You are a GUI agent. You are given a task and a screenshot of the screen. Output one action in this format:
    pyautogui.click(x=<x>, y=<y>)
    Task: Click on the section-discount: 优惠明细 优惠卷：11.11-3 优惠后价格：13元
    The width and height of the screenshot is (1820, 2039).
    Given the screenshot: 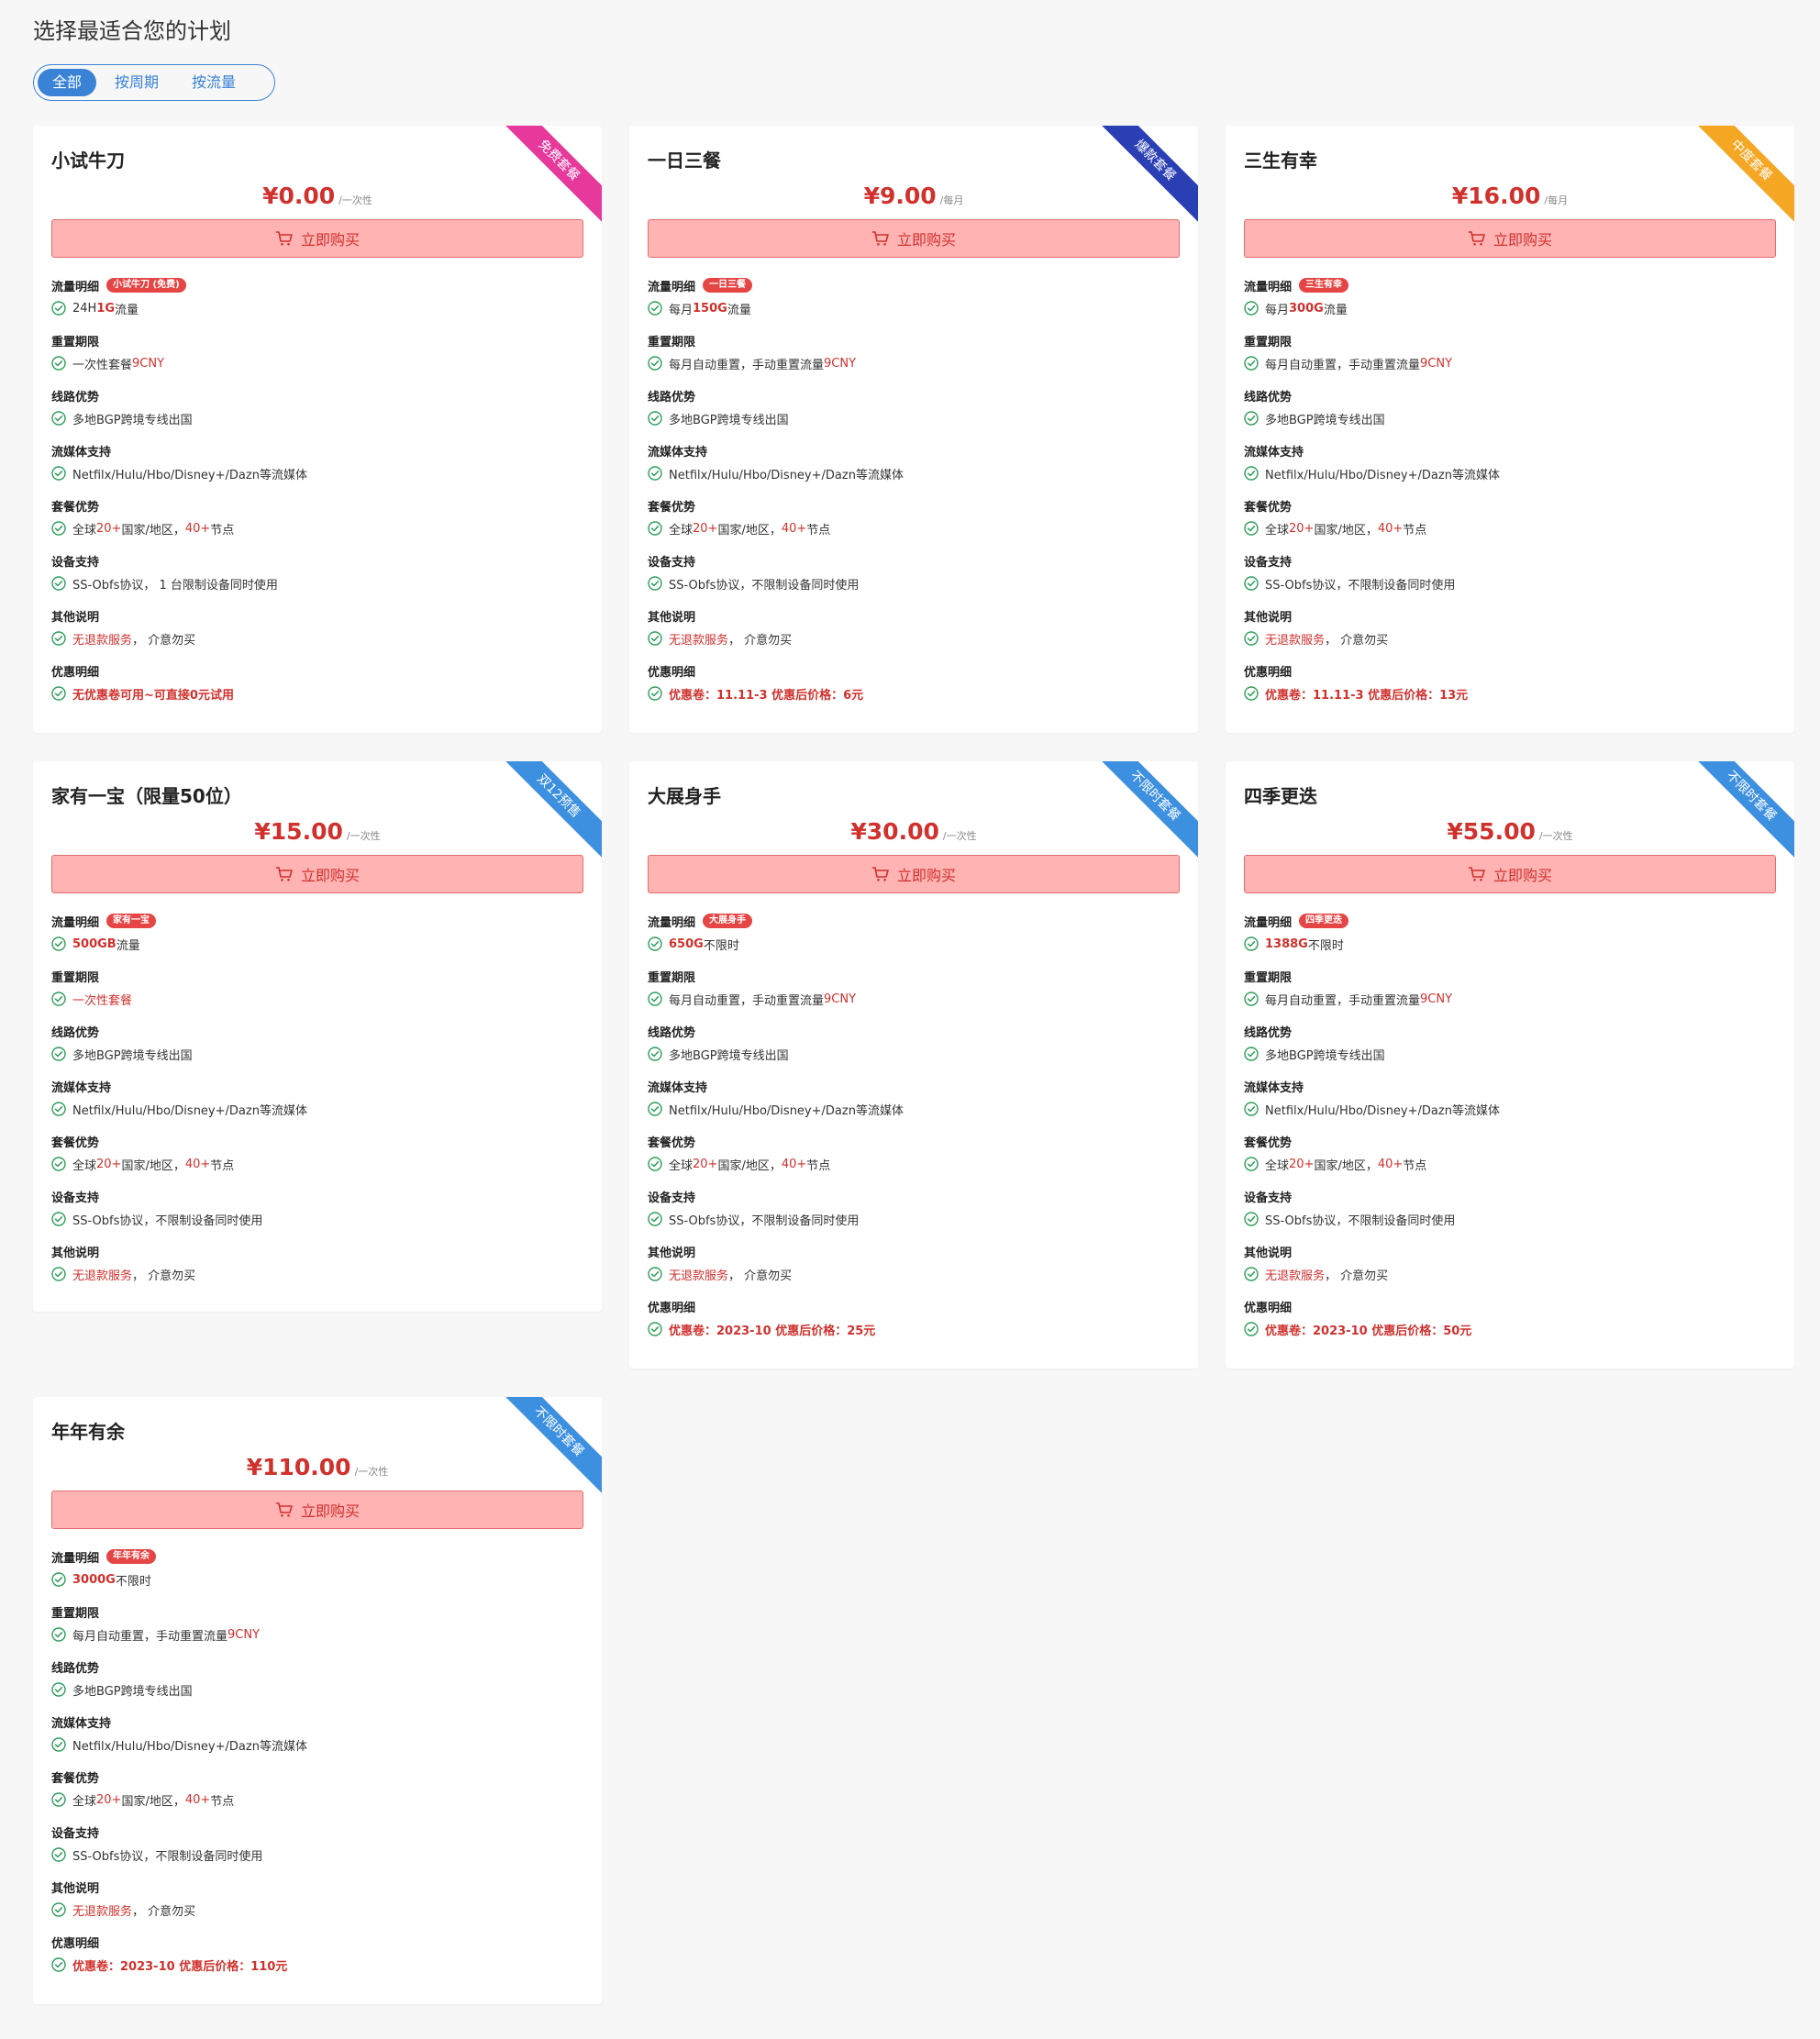 What is the action you would take?
    pyautogui.click(x=1510, y=687)
    